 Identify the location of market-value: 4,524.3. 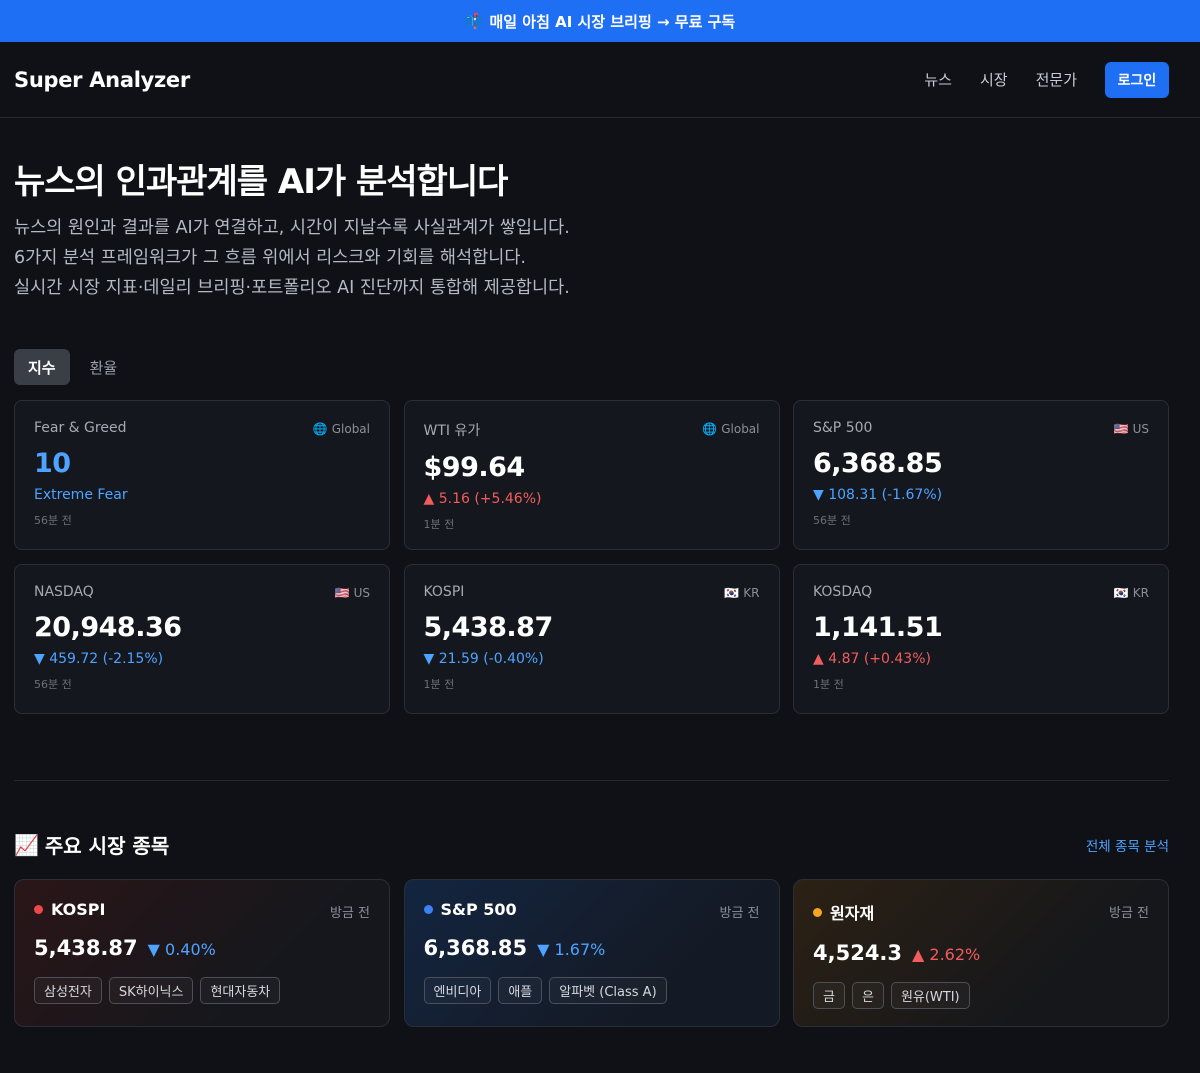
(858, 953).